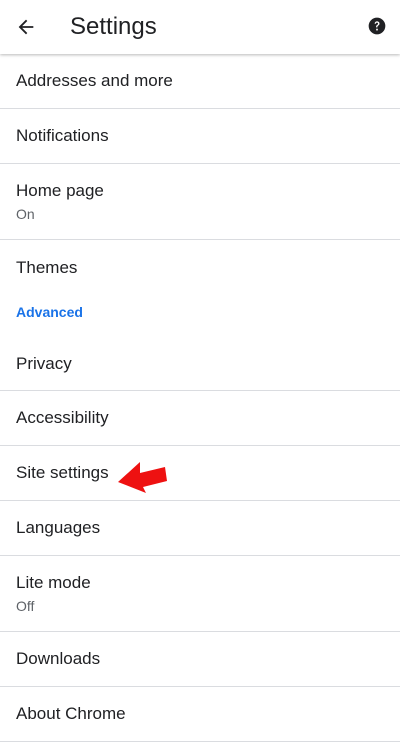 Image resolution: width=400 pixels, height=753 pixels. Describe the element at coordinates (44, 363) in the screenshot. I see `settings-item-label: Privacy` at that location.